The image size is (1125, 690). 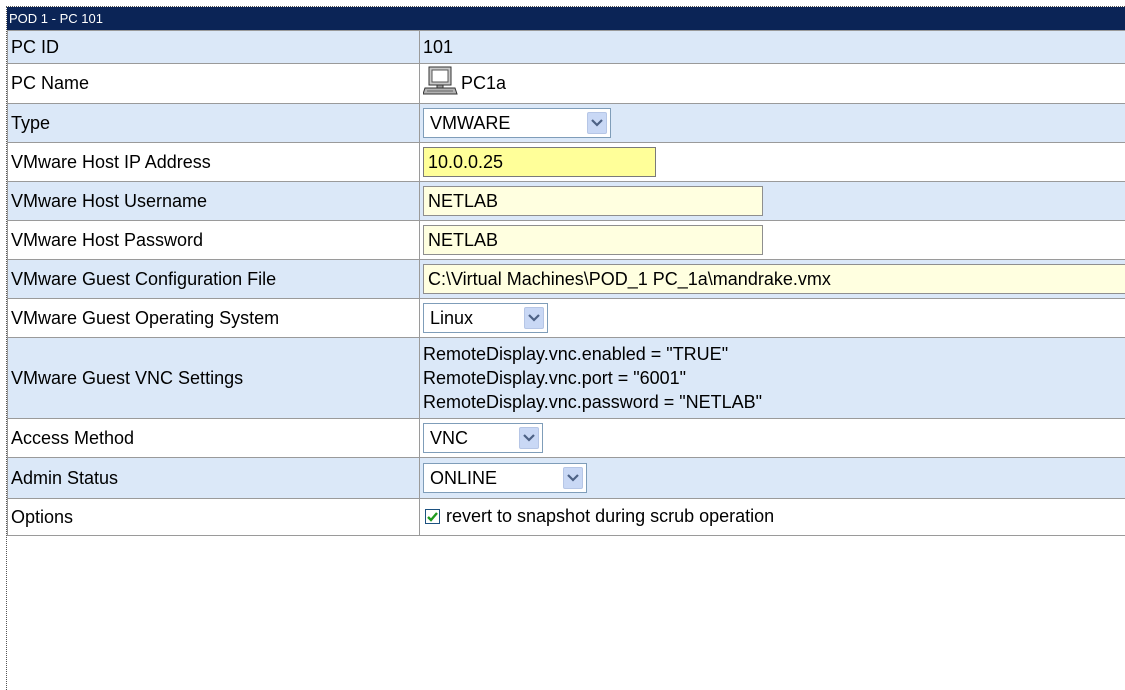 I want to click on host-ip-label: VMware Host IP Address, so click(x=213, y=162).